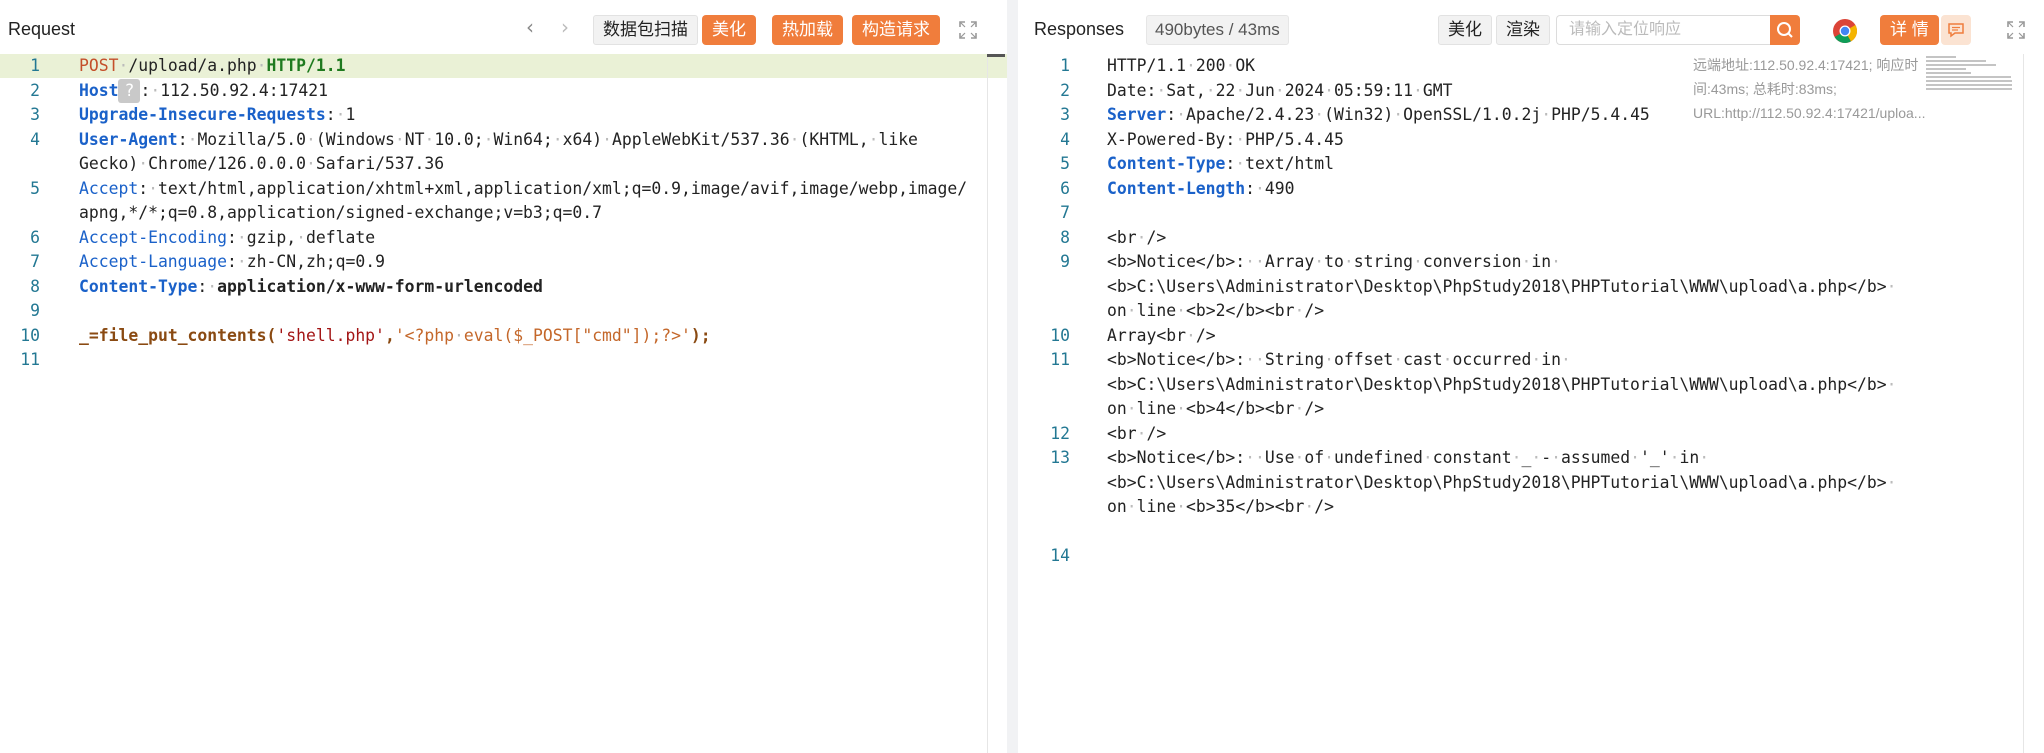 The height and width of the screenshot is (753, 2044). What do you see at coordinates (1663, 30) in the screenshot?
I see `locate-response-input` at bounding box center [1663, 30].